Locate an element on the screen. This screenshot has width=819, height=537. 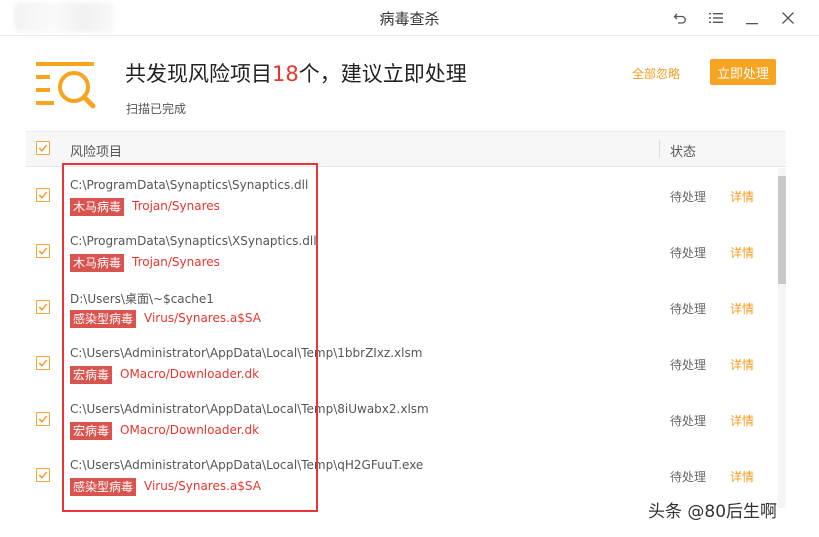
minimize-icon is located at coordinates (752, 18).